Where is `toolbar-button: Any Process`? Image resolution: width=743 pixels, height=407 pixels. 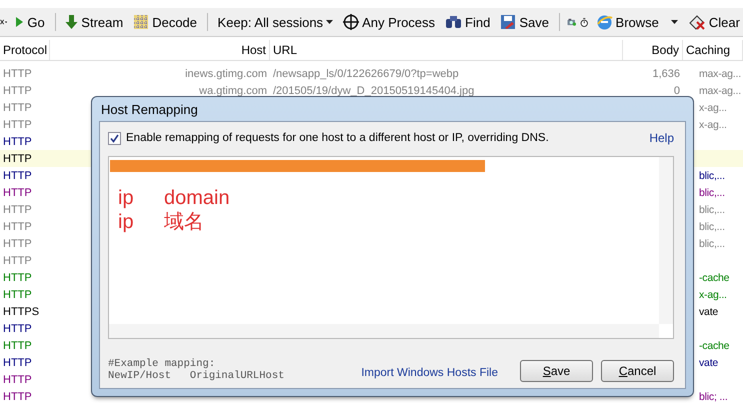 toolbar-button: Any Process is located at coordinates (389, 22).